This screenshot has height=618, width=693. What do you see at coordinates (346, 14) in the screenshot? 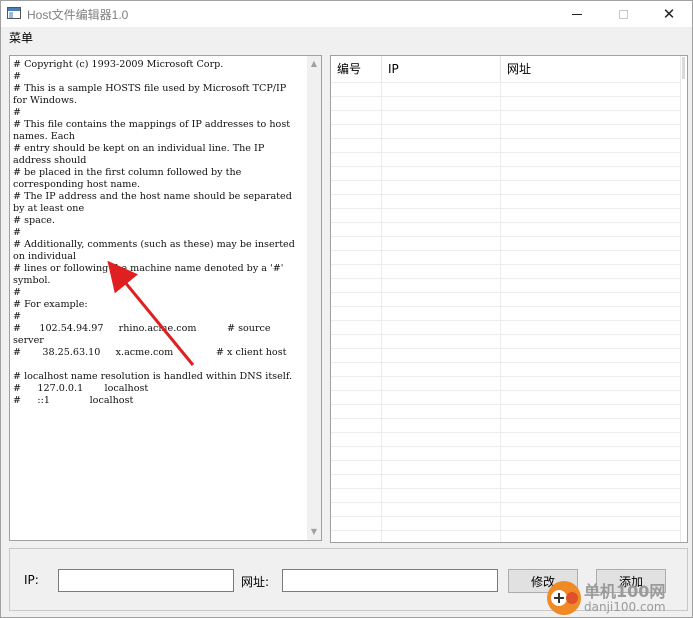
I see `title-bar: Host文件编辑器1.0 ✕` at bounding box center [346, 14].